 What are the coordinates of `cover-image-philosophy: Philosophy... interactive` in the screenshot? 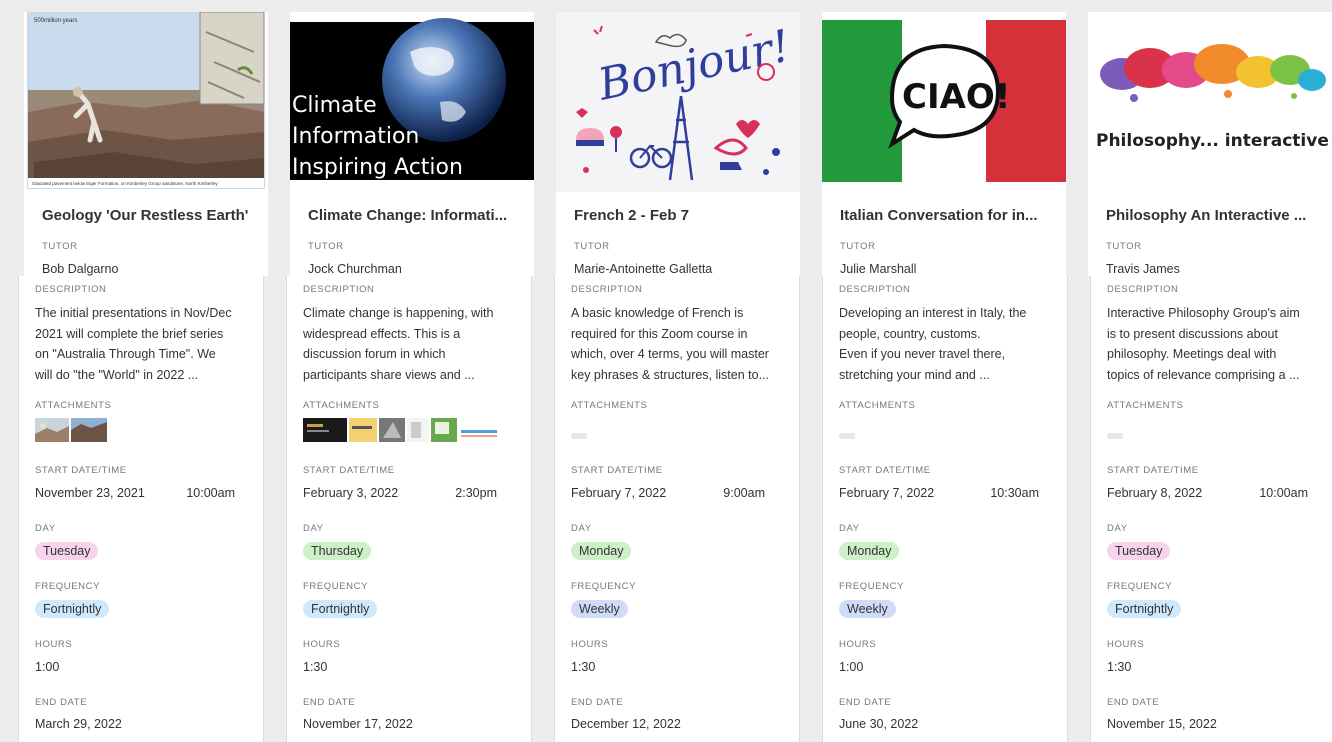 It's located at (1210, 102).